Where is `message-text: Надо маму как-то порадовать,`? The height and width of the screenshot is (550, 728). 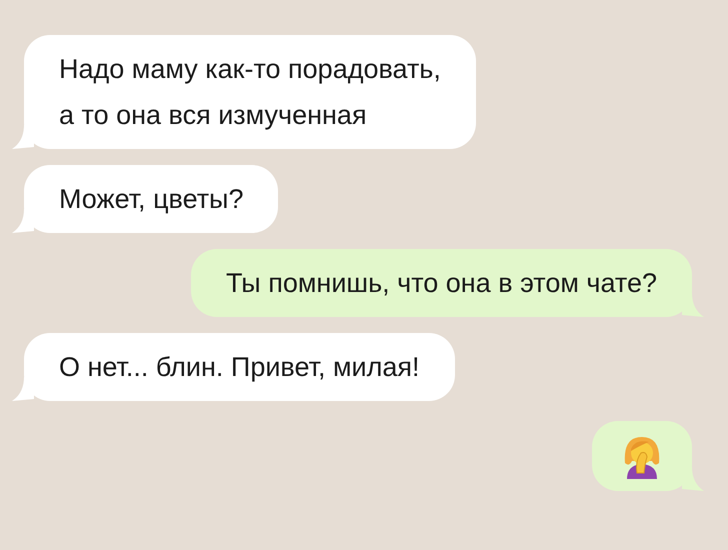
message-text: Надо маму как-то порадовать, is located at coordinates (250, 69).